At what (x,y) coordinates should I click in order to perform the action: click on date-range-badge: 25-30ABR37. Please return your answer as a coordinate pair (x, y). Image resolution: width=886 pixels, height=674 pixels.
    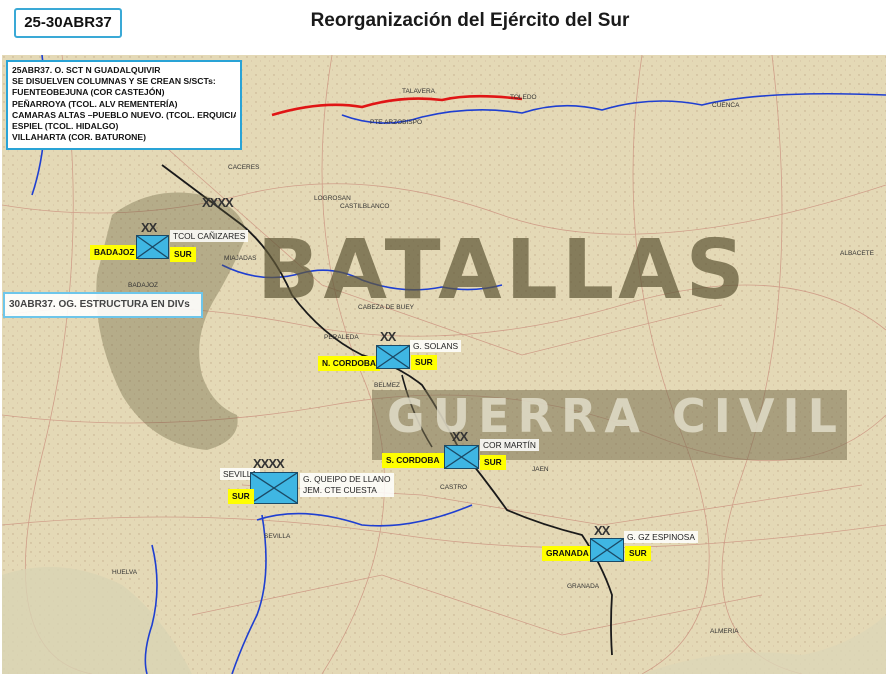
    Looking at the image, I should click on (68, 23).